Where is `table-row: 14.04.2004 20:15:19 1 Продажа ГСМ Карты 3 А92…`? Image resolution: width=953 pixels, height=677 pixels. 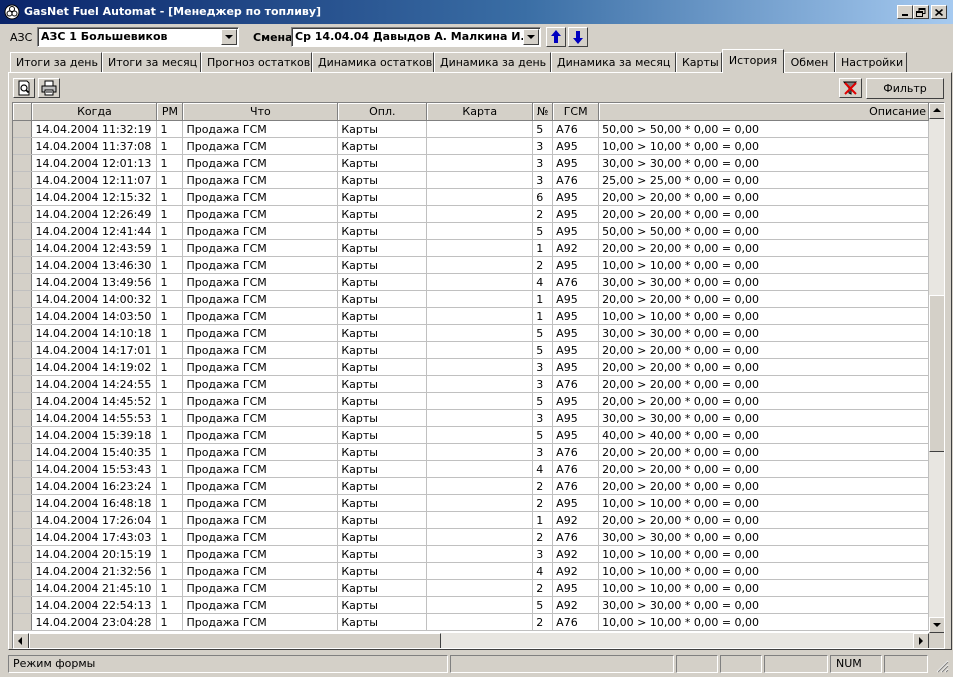
table-row: 14.04.2004 20:15:19 1 Продажа ГСМ Карты 3 А92… is located at coordinates (471, 554).